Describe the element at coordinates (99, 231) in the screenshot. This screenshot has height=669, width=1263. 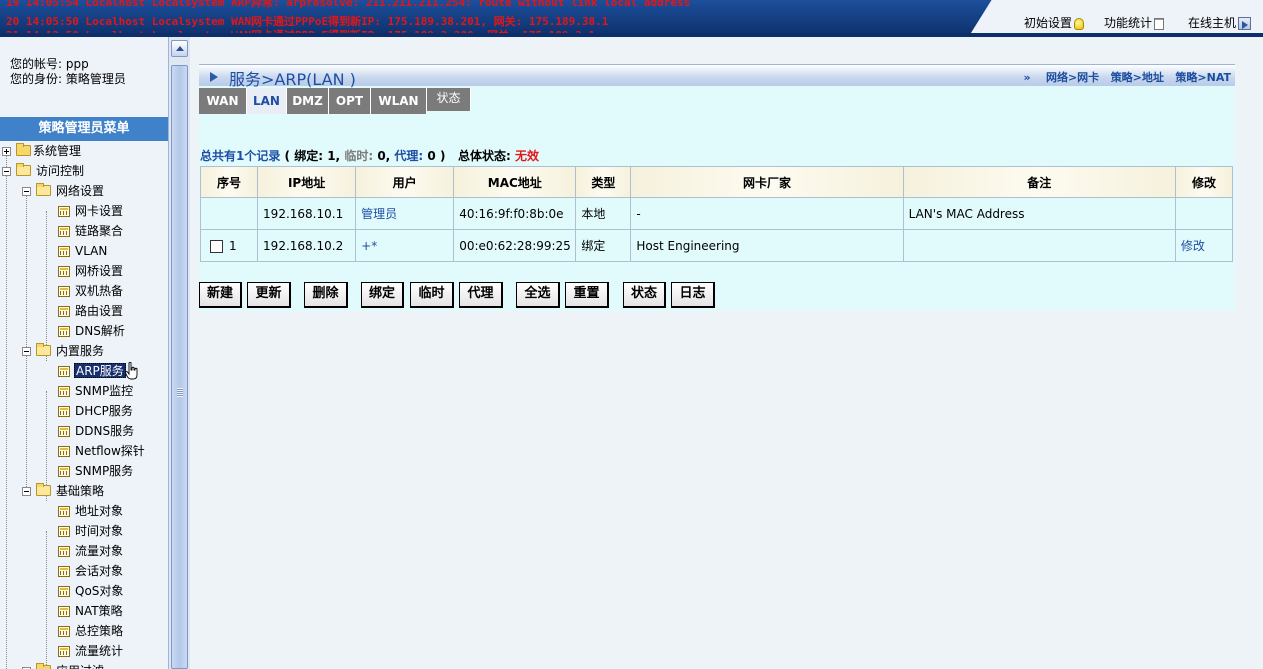
I see `menu-label: 链路聚合` at that location.